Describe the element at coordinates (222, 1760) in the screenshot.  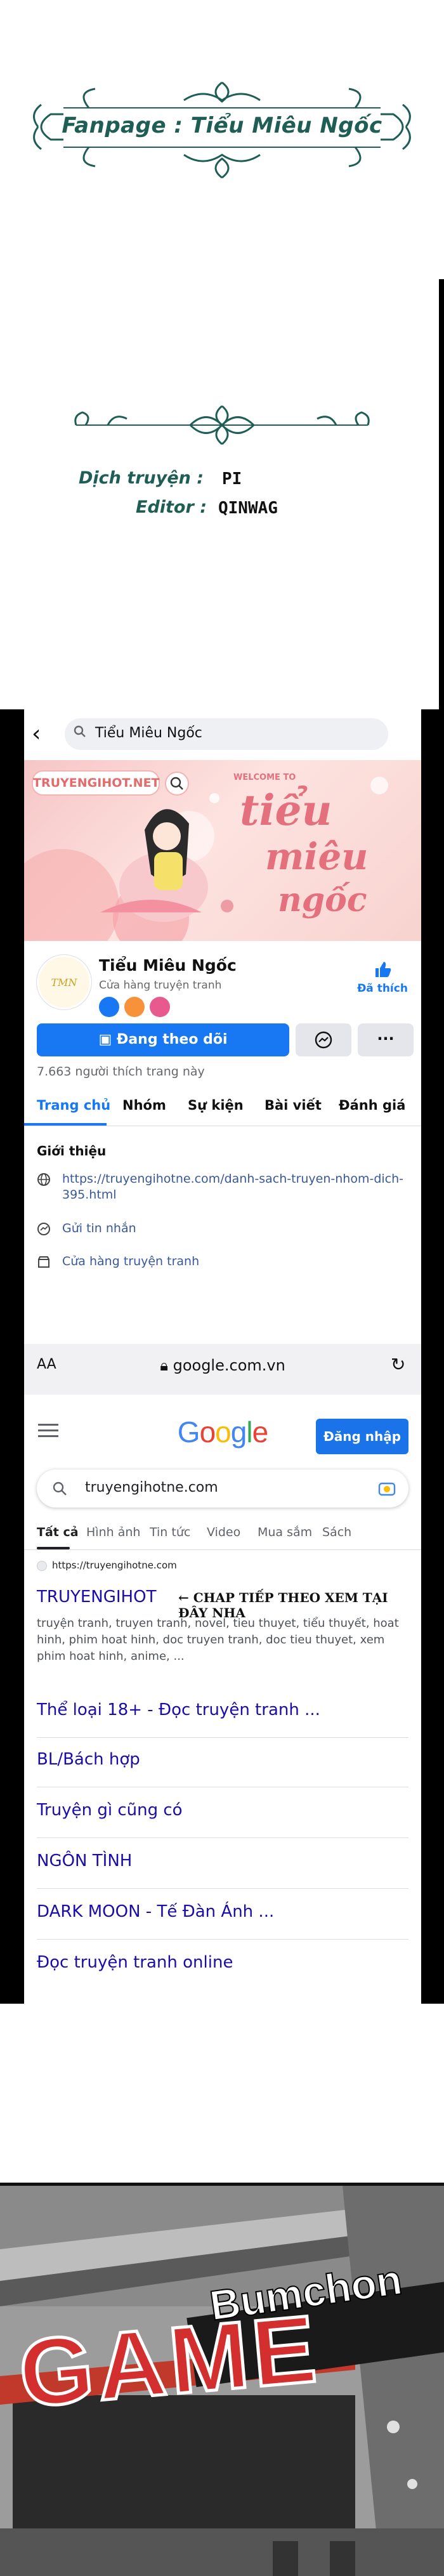
I see `sitelink: BL/Bách hợp` at that location.